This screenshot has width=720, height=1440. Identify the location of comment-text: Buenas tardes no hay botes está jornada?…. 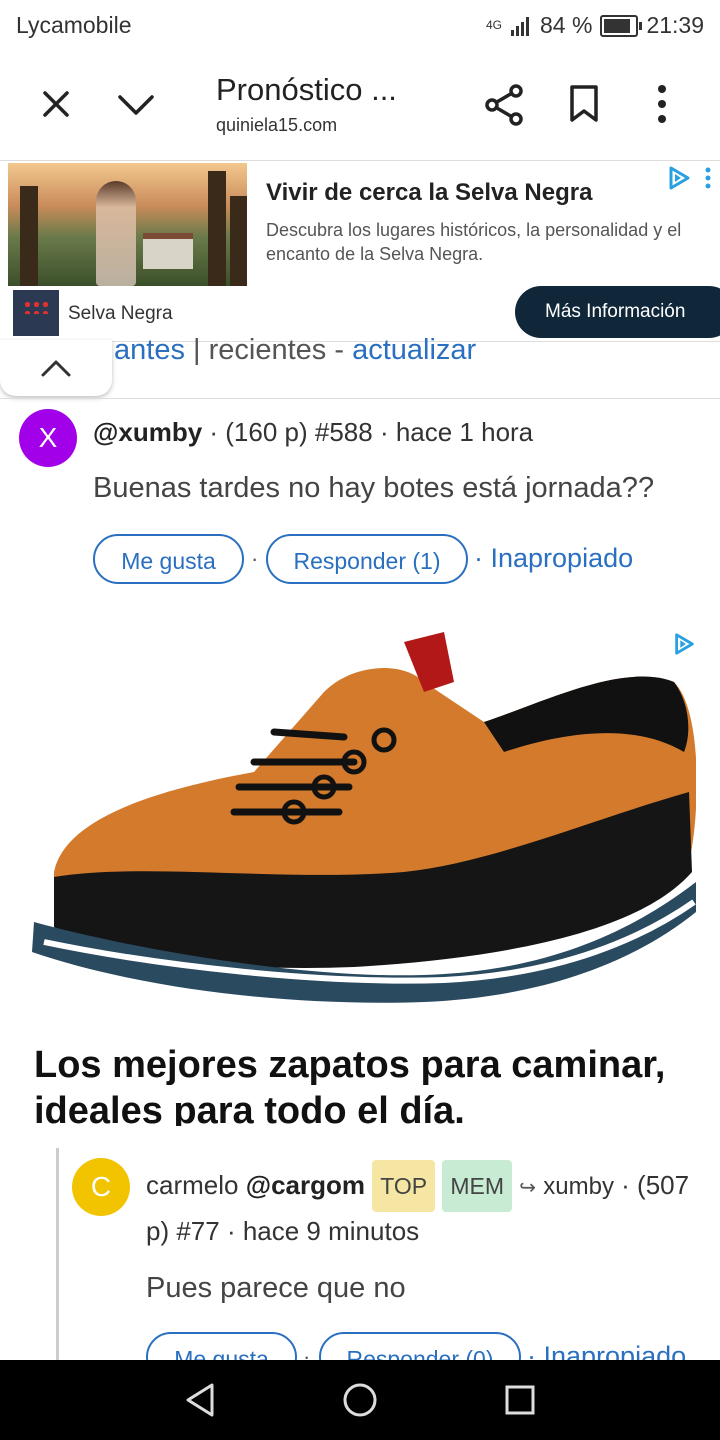
(374, 488).